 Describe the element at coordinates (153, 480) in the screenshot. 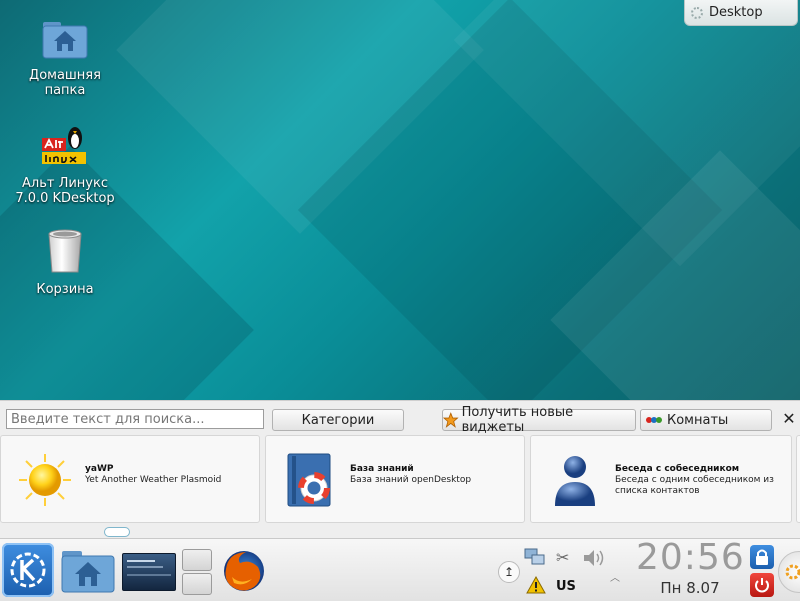

I see `widget-description: Yet Another Weather Plasmoid` at that location.